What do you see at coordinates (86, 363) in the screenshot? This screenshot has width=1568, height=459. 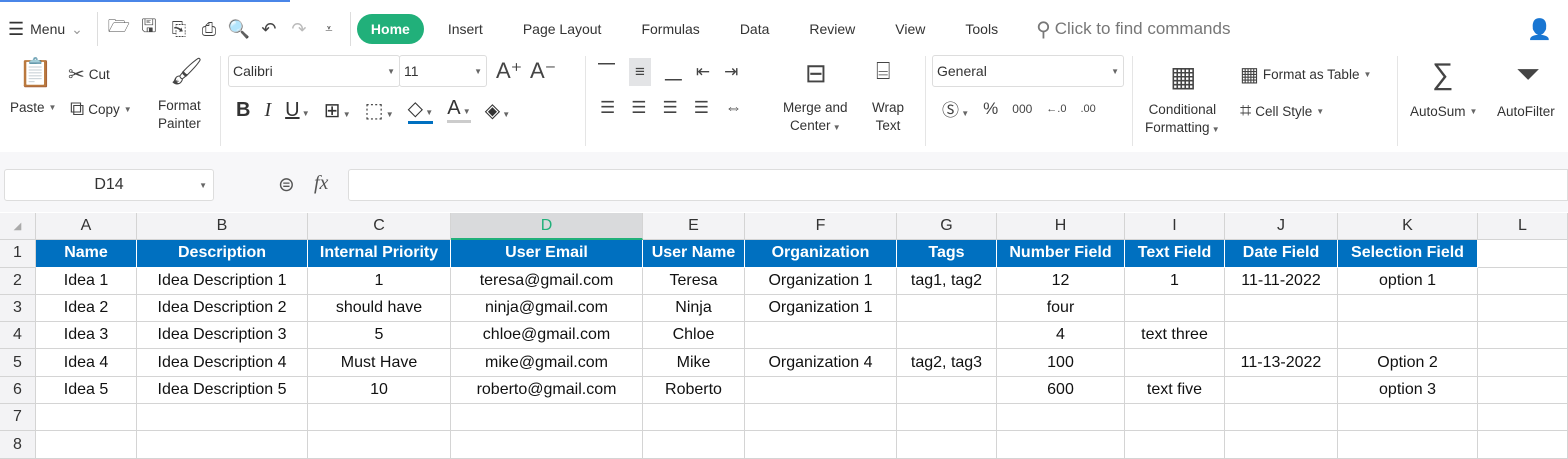 I see `cell: Idea 4` at bounding box center [86, 363].